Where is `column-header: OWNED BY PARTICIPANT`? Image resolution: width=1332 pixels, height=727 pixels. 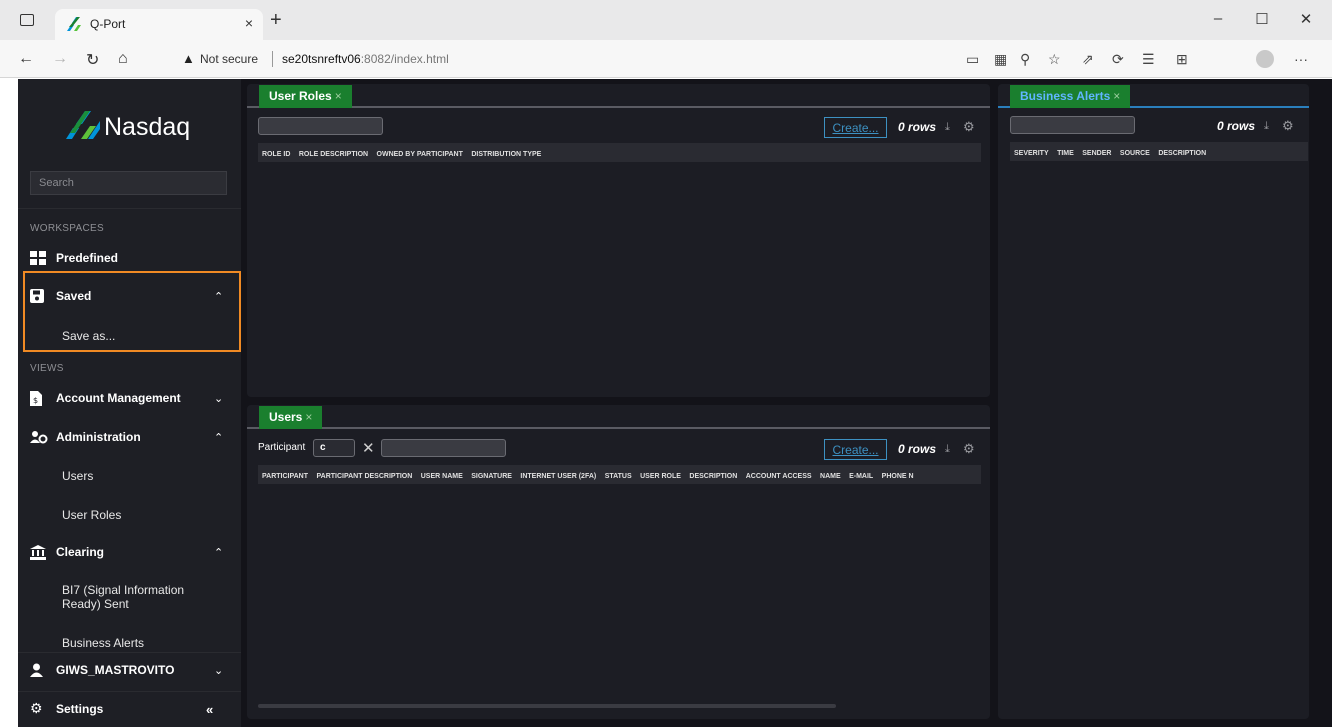
column-header: OWNED BY PARTICIPANT is located at coordinates (420, 151).